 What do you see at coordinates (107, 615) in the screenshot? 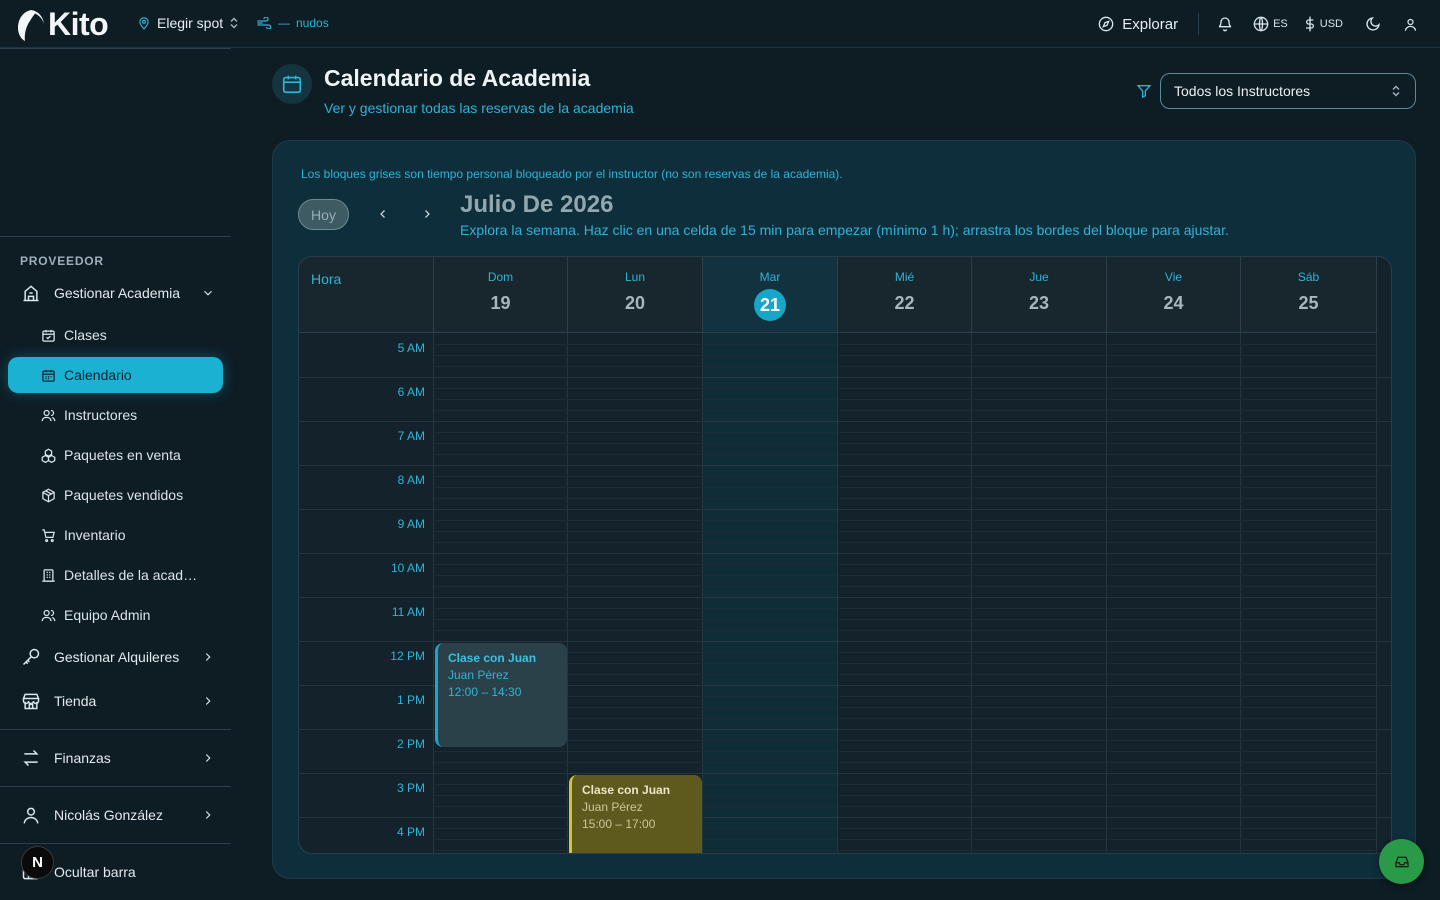
I see `sidebar-item-label: Equipo Admin` at bounding box center [107, 615].